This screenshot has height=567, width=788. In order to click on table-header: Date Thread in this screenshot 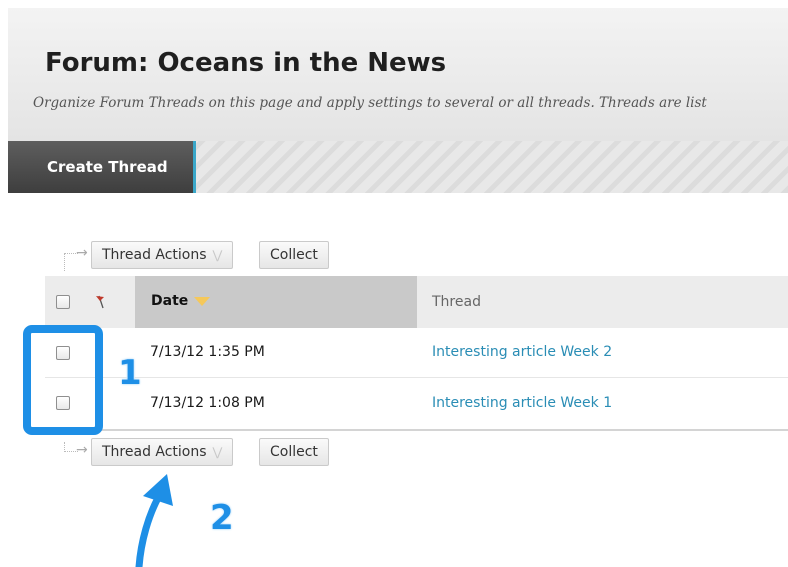, I will do `click(416, 302)`.